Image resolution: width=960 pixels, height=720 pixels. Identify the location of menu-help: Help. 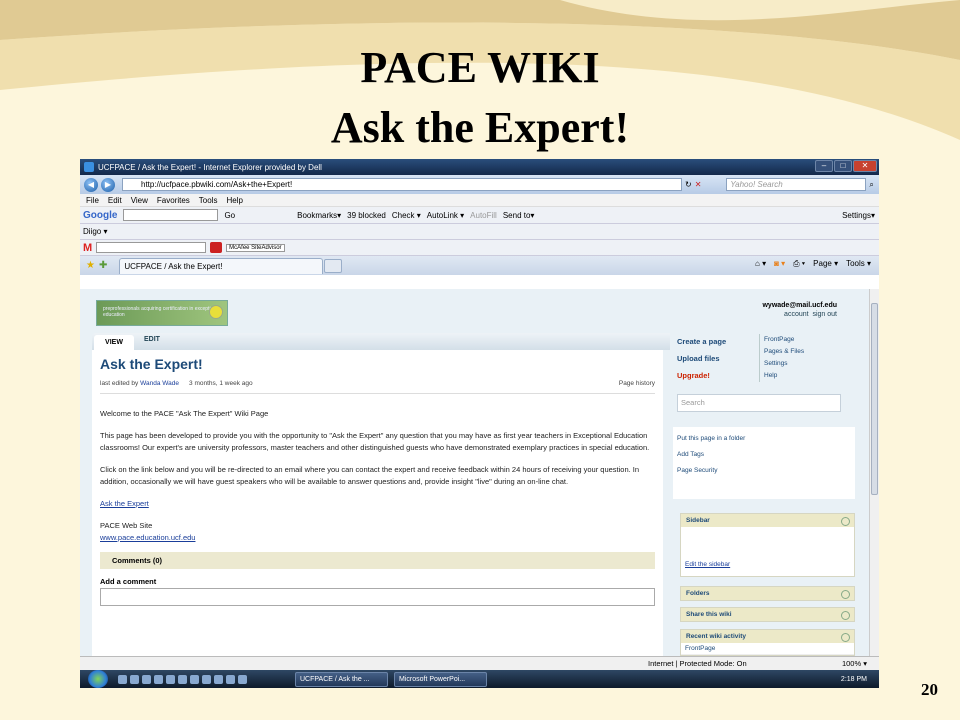
(234, 200).